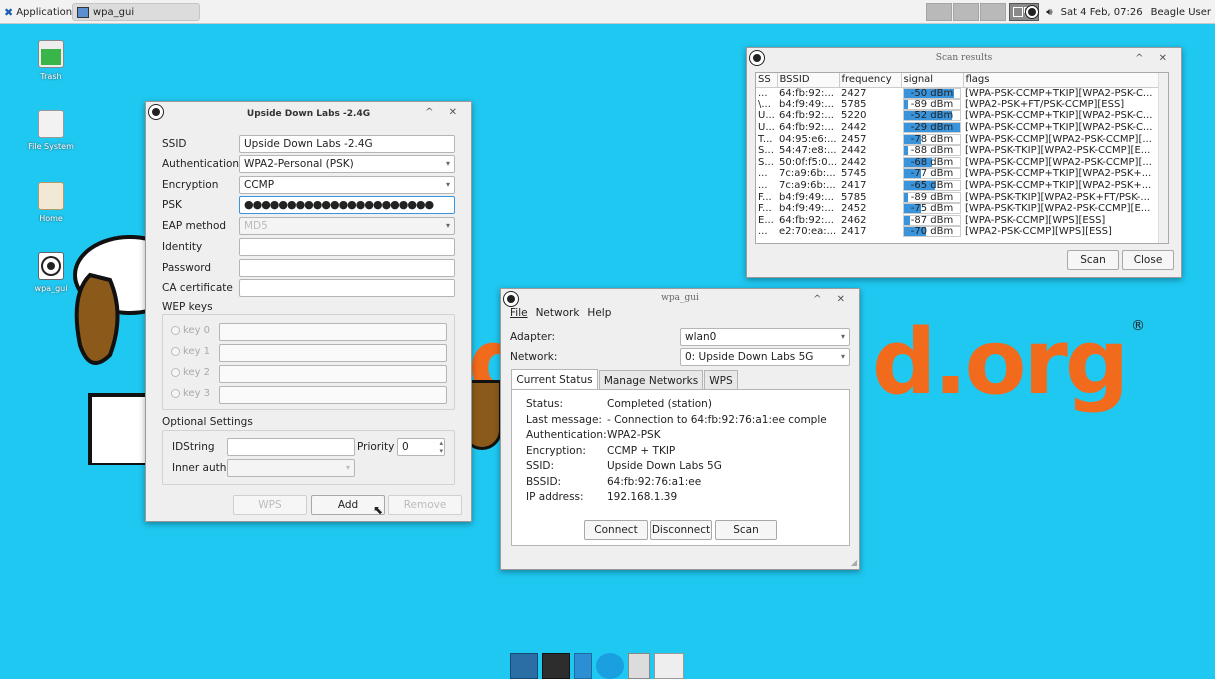 This screenshot has width=1215, height=679. Describe the element at coordinates (1063, 80) in the screenshot. I see `column-header-flags: flags` at that location.